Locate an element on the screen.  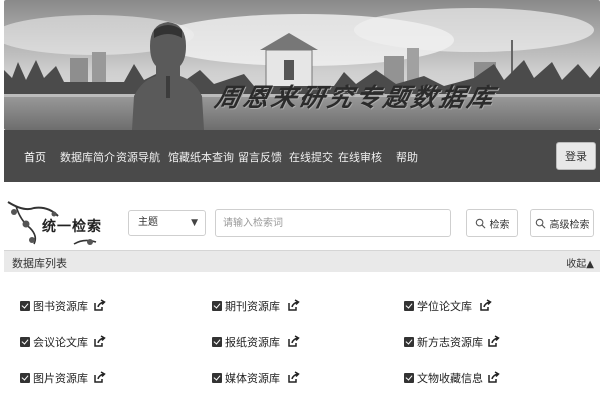
unified-search-logo: 统一检索 is located at coordinates (60, 223).